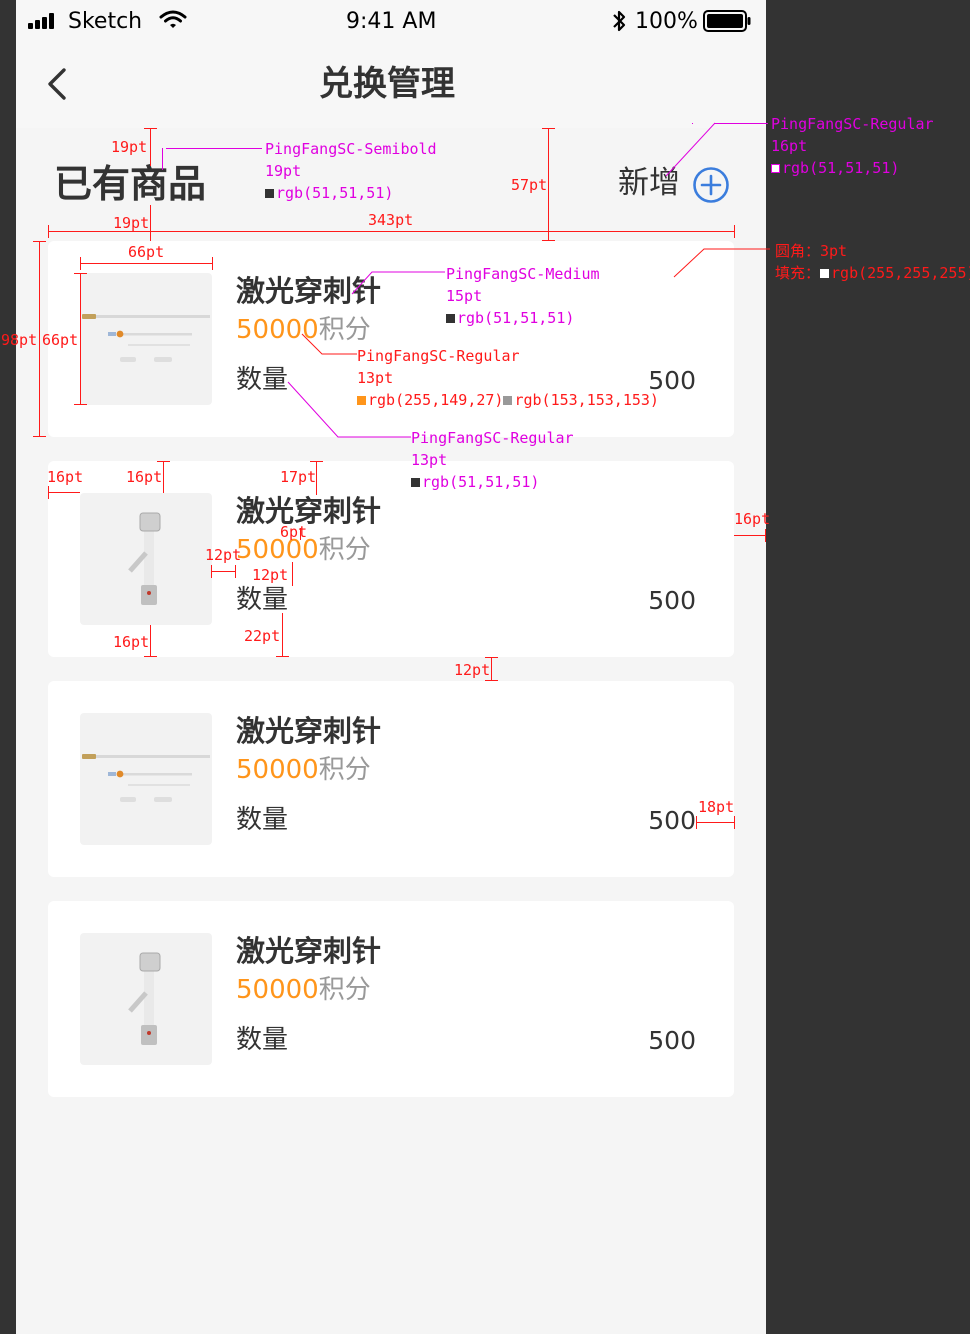 The image size is (970, 1334). I want to click on spec-18pt: 18pt, so click(716, 807).